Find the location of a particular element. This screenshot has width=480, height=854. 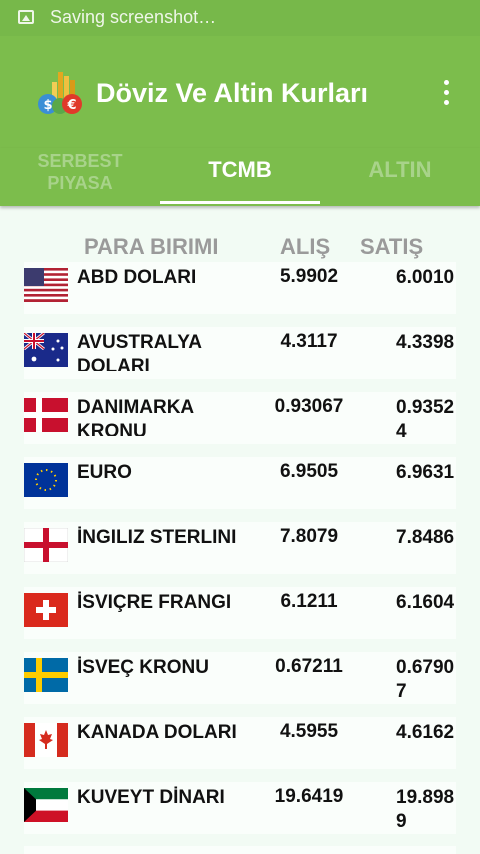

buy-rate: 7.8079 is located at coordinates (309, 536).